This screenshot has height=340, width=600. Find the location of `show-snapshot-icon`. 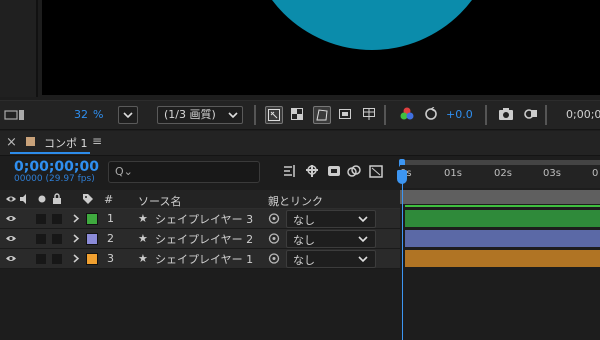

show-snapshot-icon is located at coordinates (530, 114).